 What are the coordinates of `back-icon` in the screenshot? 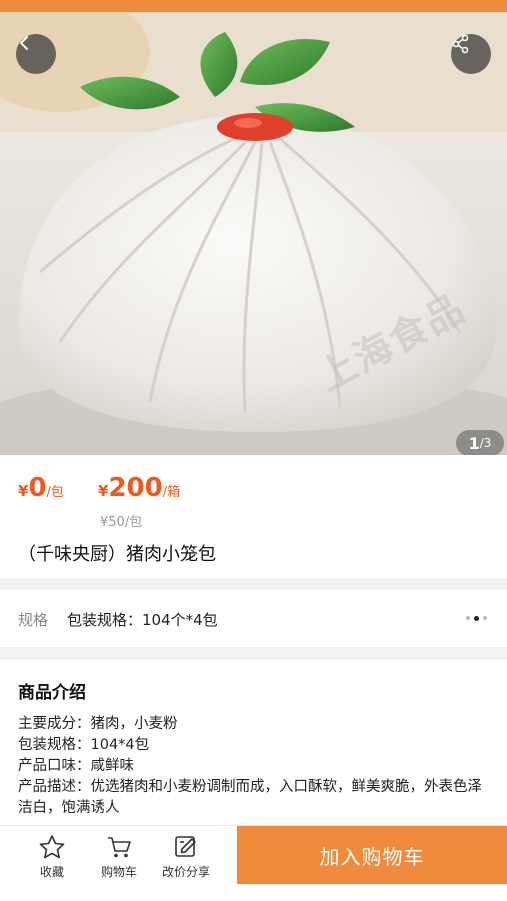 It's located at (24, 43).